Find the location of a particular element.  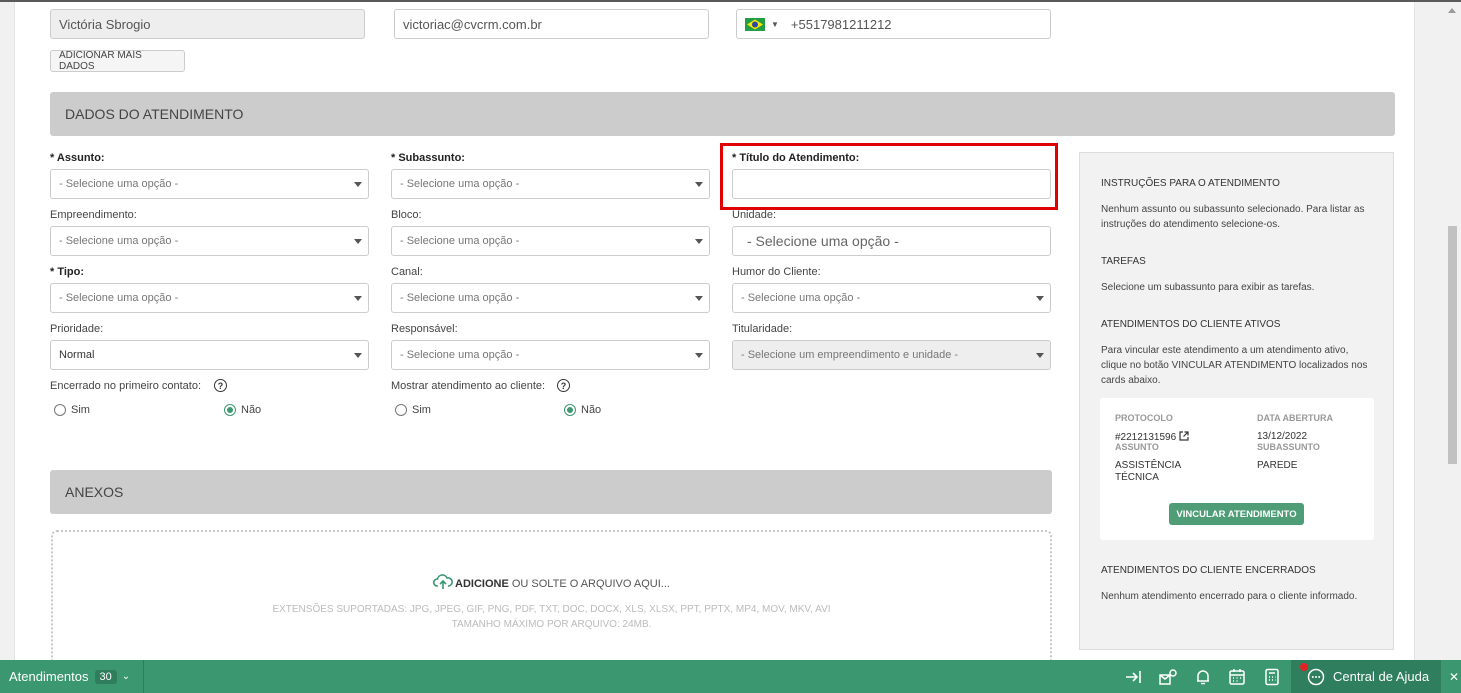

mostrar-label: Mostrar atendimento ao cliente: is located at coordinates (468, 386).